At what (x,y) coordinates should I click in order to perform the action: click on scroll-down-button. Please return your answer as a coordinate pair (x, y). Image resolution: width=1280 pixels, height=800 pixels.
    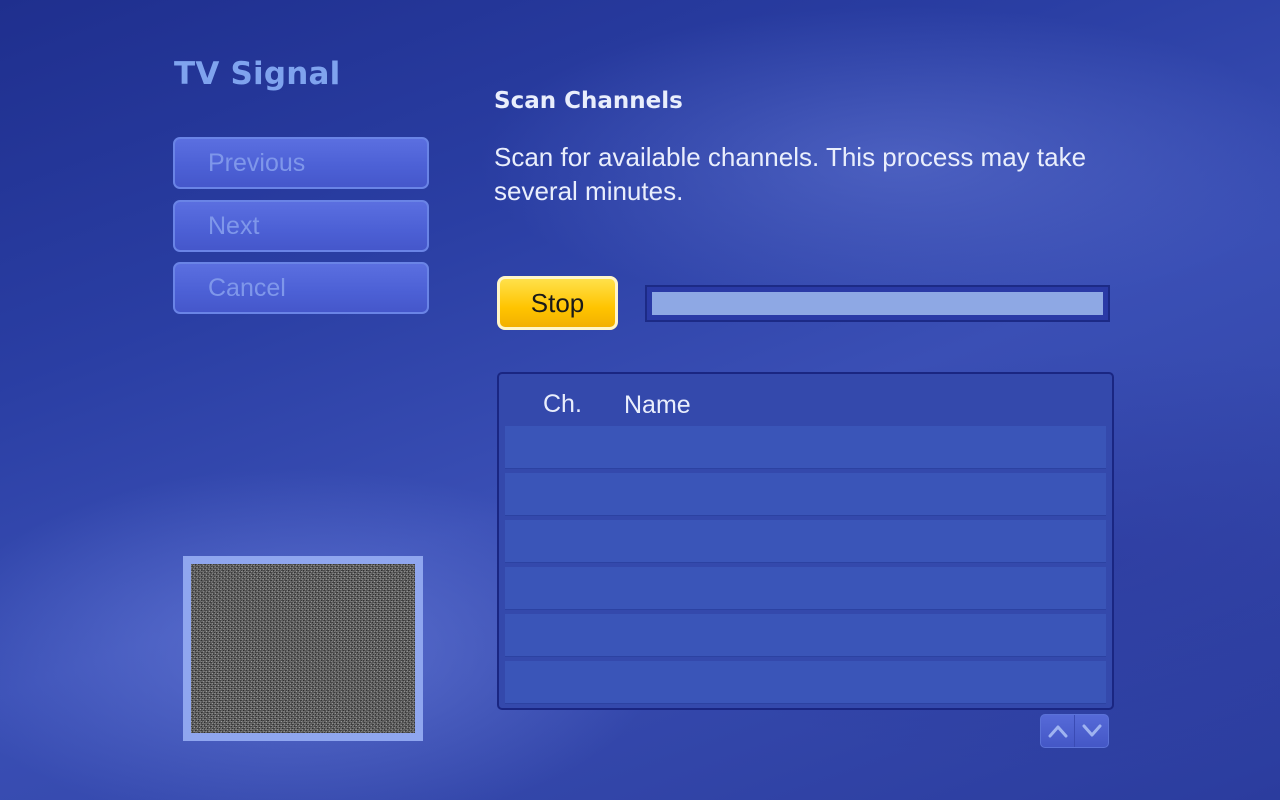
    Looking at the image, I should click on (1091, 731).